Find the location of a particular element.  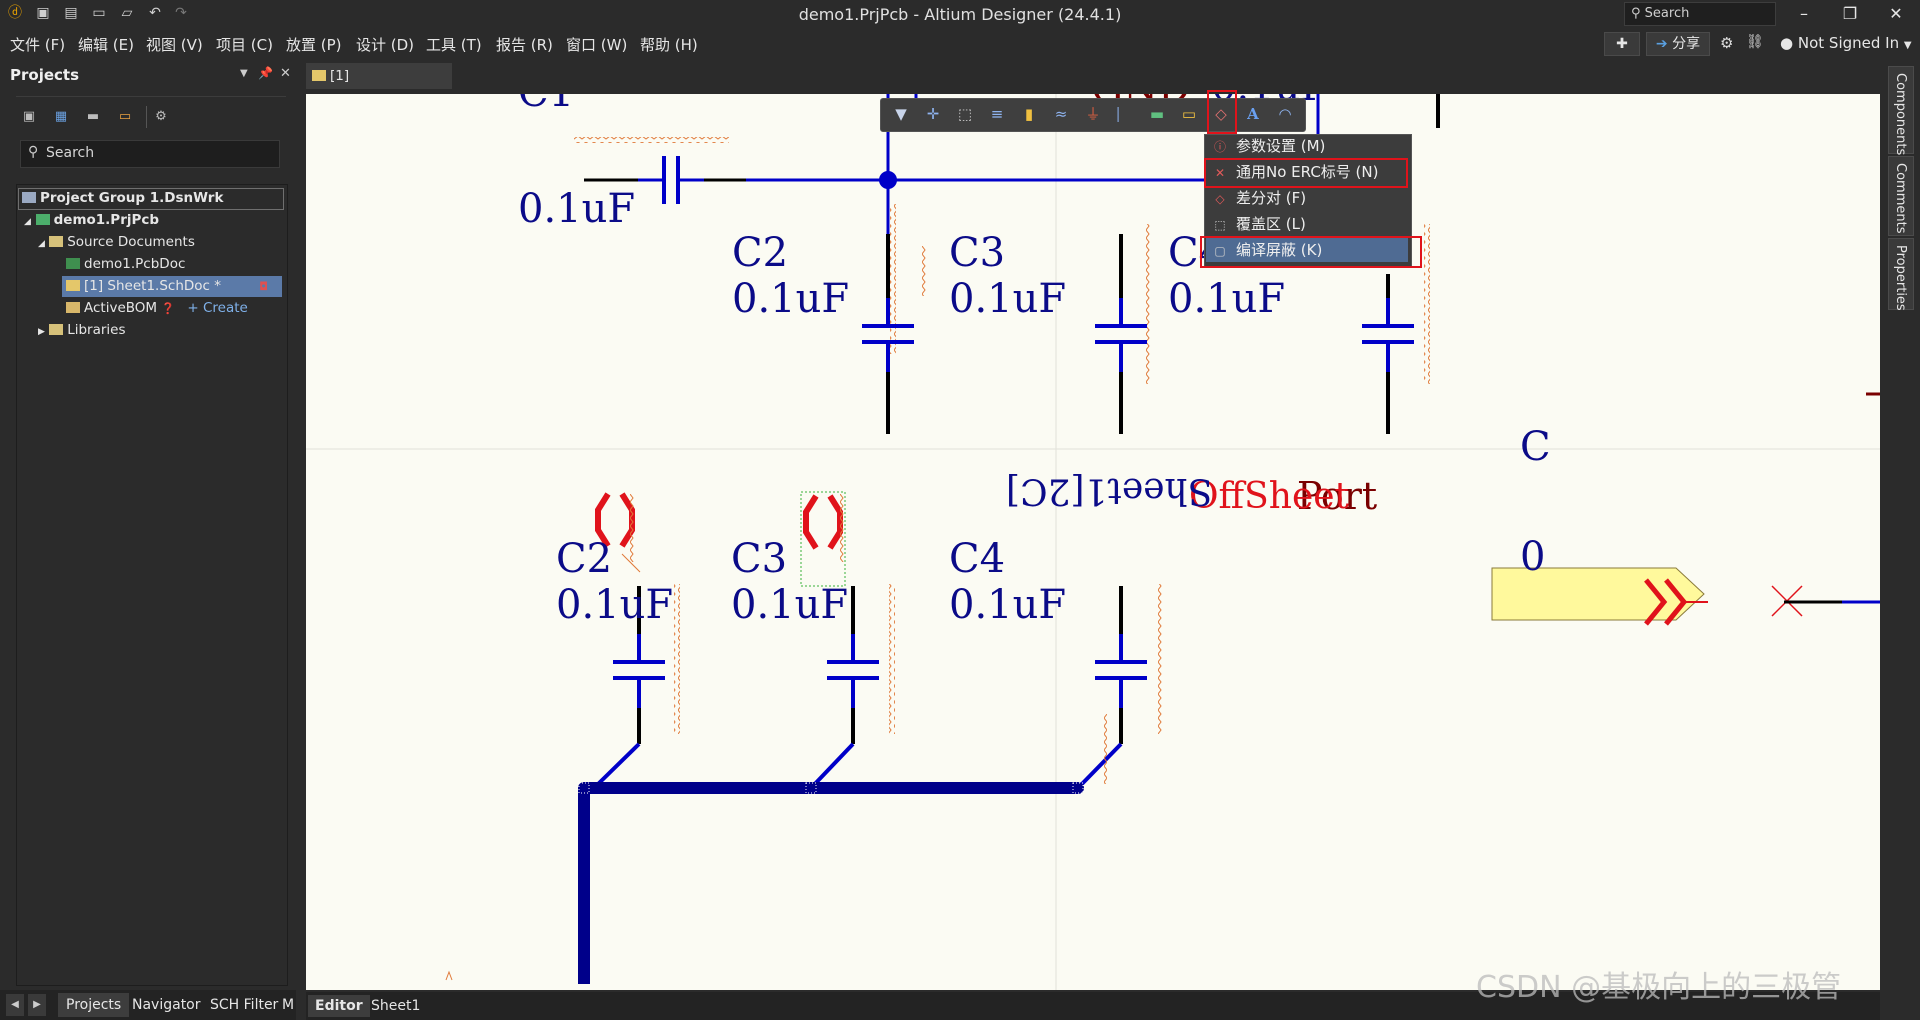

scroll-right-icon: ▶ is located at coordinates (37, 1005).